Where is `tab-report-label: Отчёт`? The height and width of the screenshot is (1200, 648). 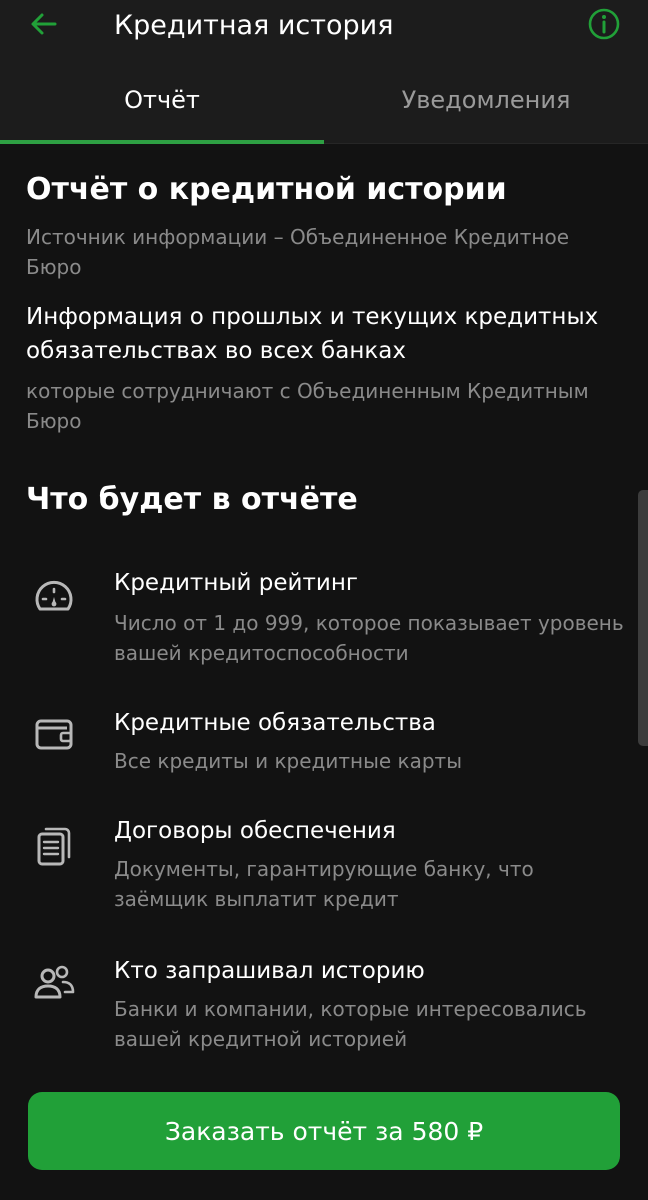 tab-report-label: Отчёт is located at coordinates (162, 100).